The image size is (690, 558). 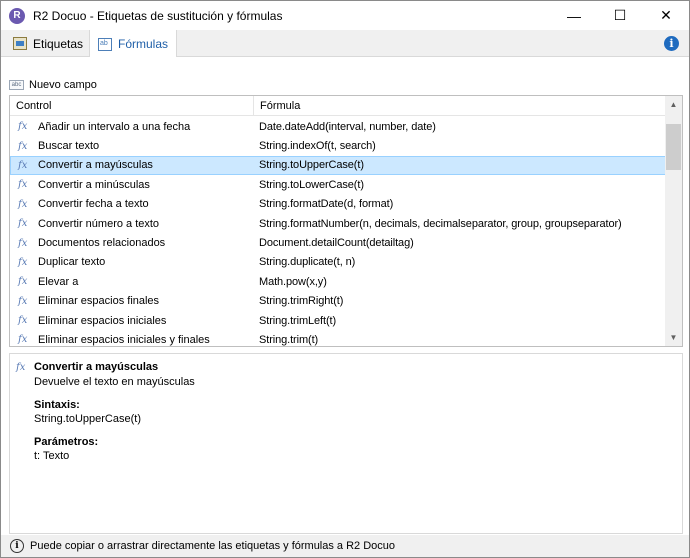 I want to click on control-name: Documentos relacionados, so click(x=102, y=243).